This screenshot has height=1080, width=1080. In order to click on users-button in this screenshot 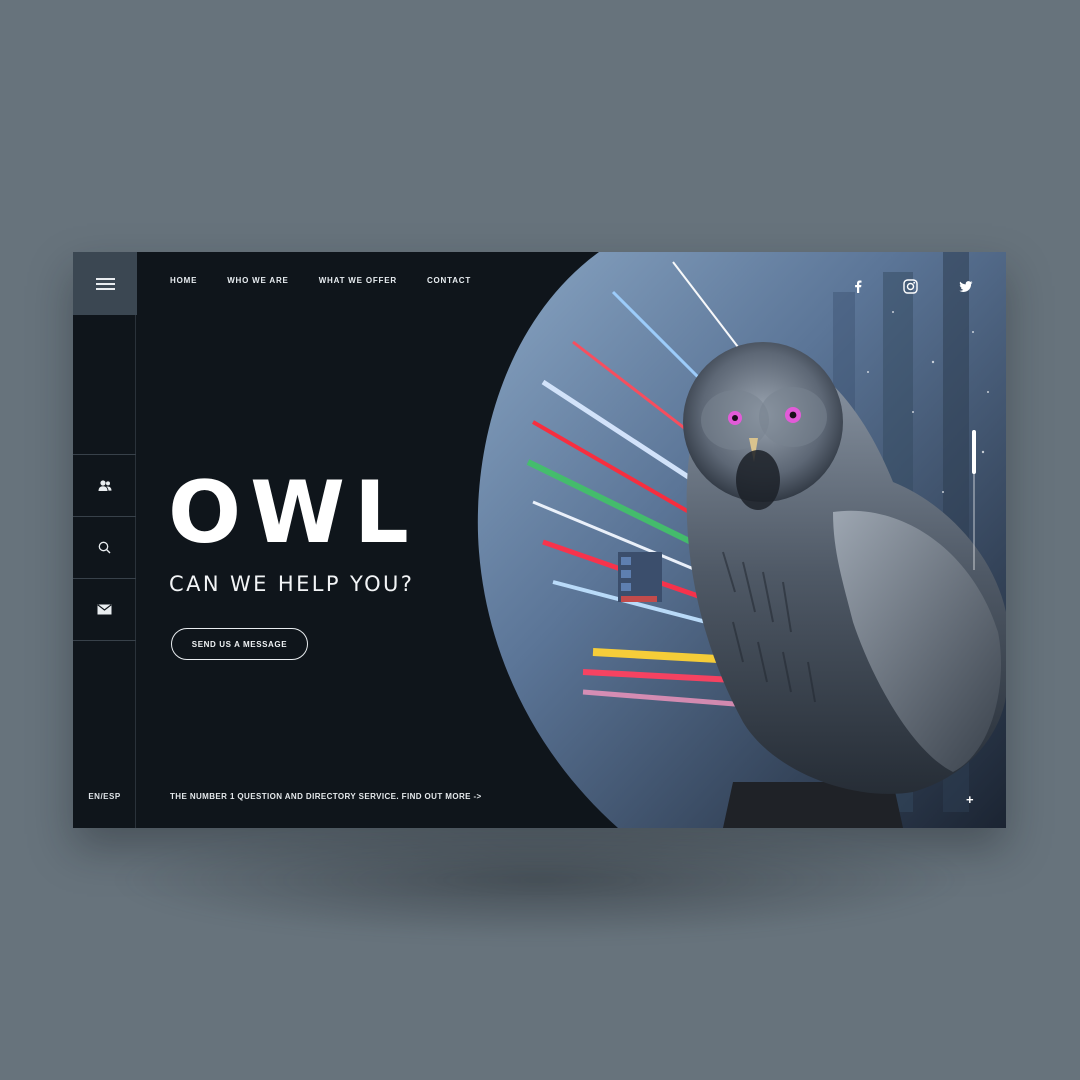, I will do `click(104, 485)`.